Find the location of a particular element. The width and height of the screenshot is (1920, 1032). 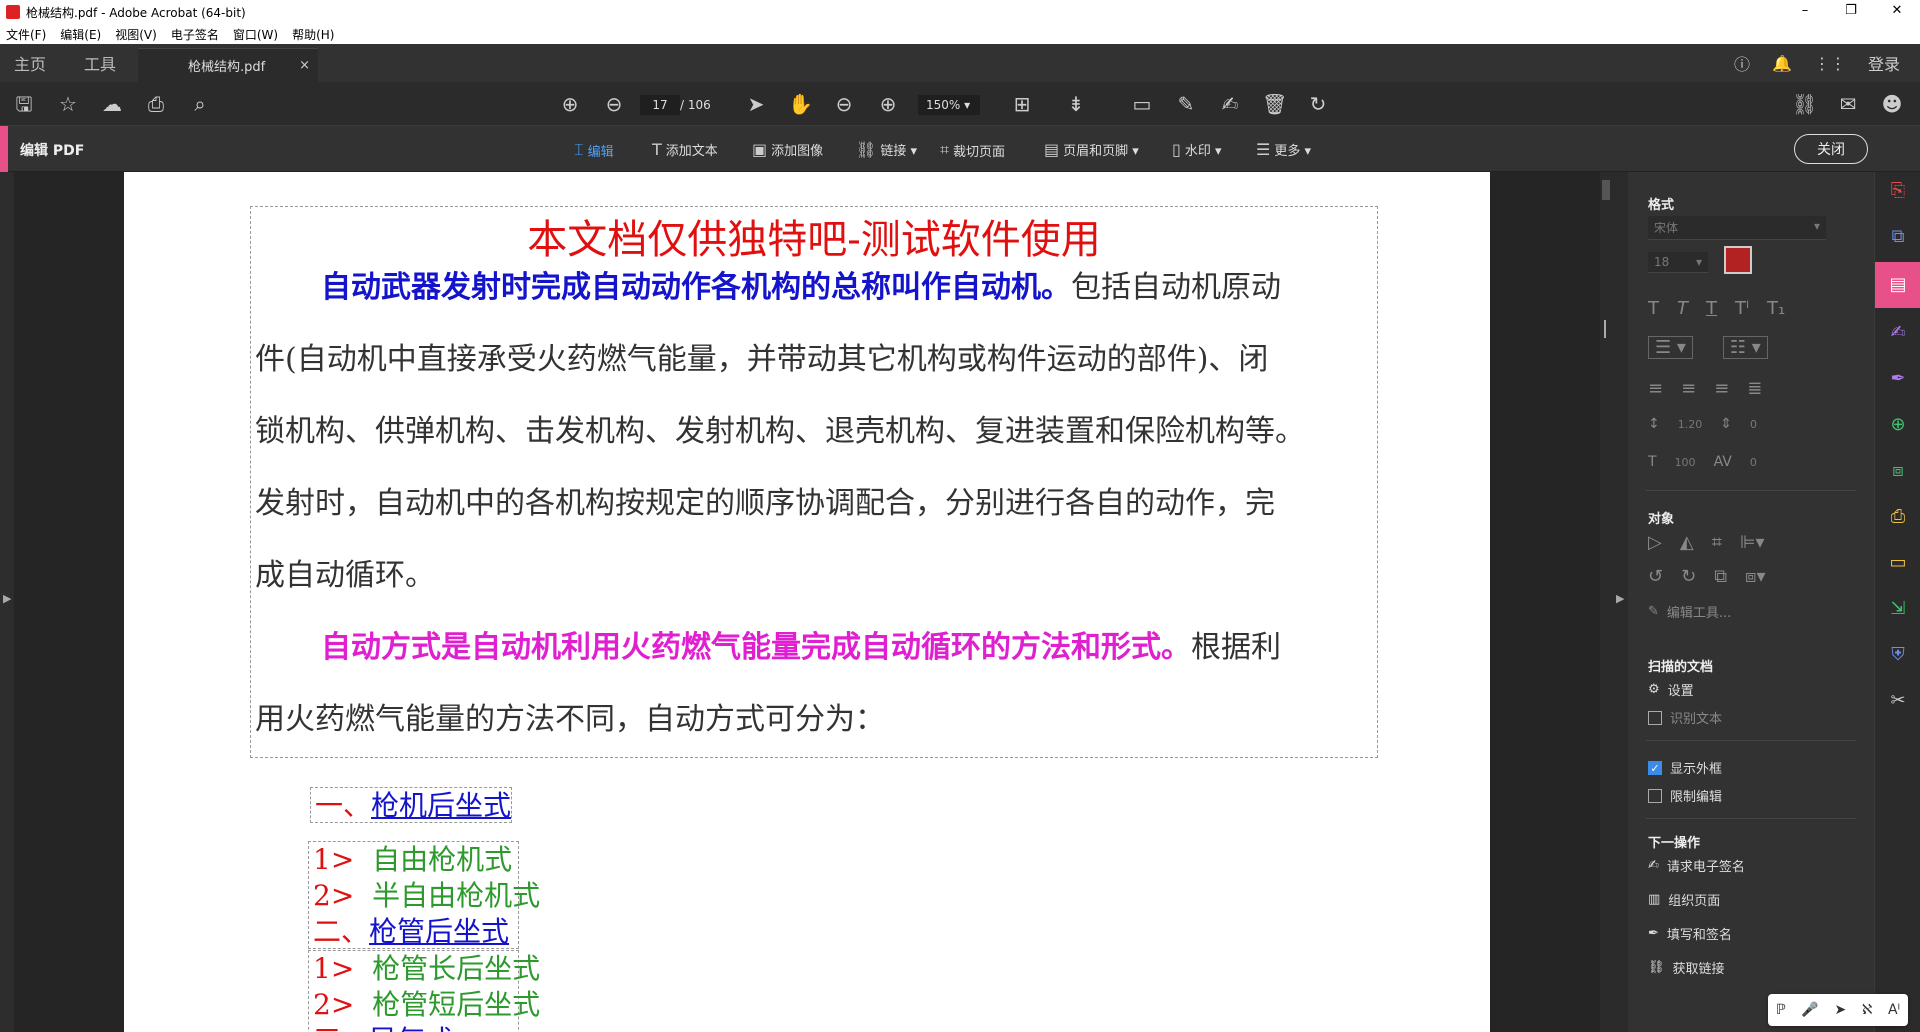

login-button: 登录 is located at coordinates (1884, 63).